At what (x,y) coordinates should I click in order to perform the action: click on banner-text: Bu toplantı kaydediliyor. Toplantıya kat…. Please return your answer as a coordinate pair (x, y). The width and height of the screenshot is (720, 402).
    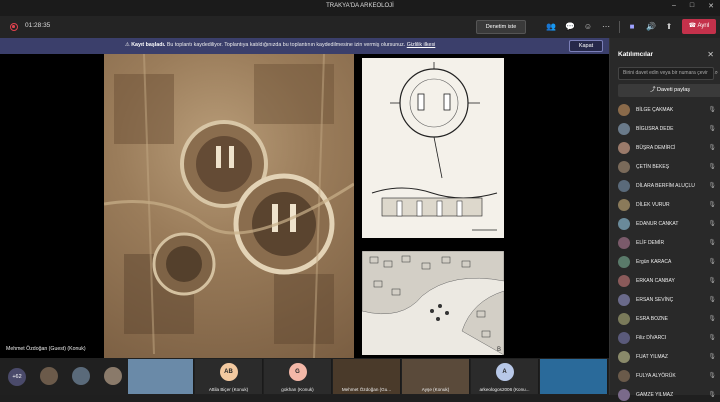
    Looking at the image, I should click on (286, 45).